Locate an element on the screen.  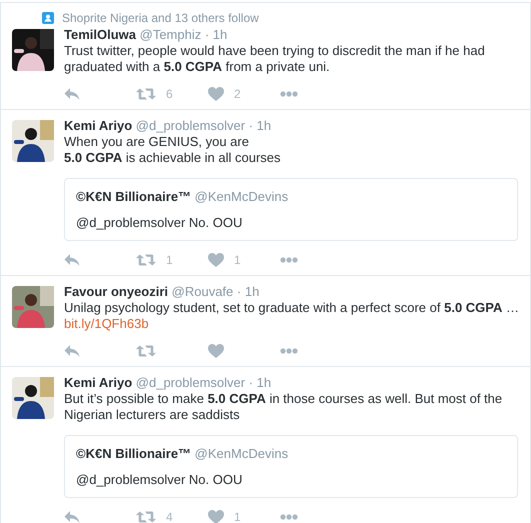
retweet-count: 4 is located at coordinates (169, 516).